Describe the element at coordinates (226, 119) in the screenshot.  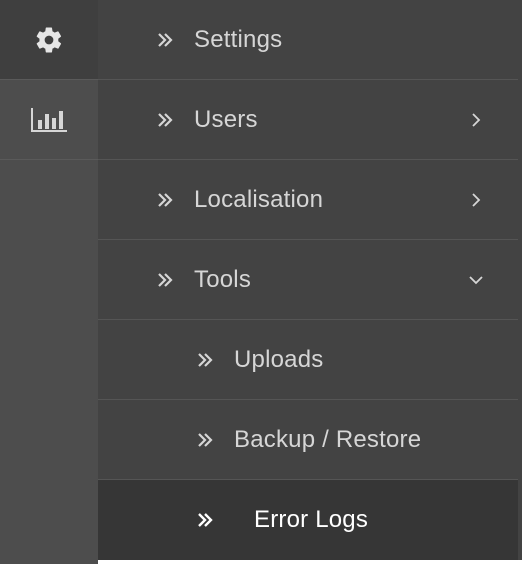
I see `menu-item-label: Users` at that location.